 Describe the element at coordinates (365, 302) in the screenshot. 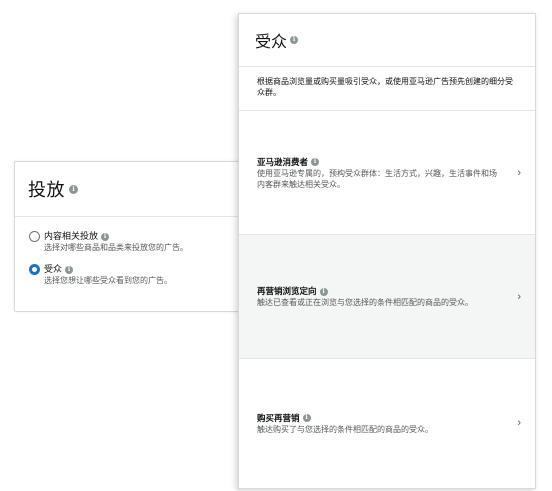

I see `audience-item-desc: 触达已查看或正在浏览与您选择的条件相匹配的商品的受众。` at that location.